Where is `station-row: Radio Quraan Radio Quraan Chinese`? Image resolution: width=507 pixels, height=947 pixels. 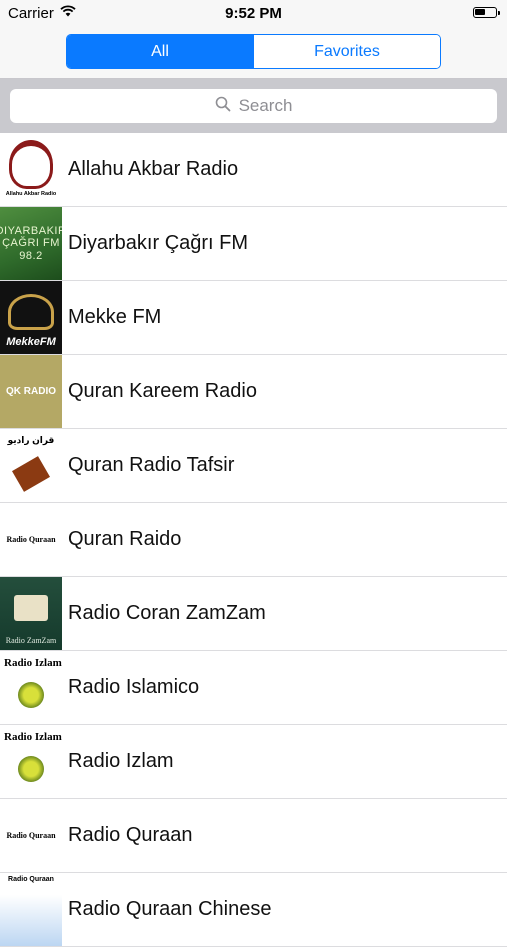 station-row: Radio Quraan Radio Quraan Chinese is located at coordinates (253, 910).